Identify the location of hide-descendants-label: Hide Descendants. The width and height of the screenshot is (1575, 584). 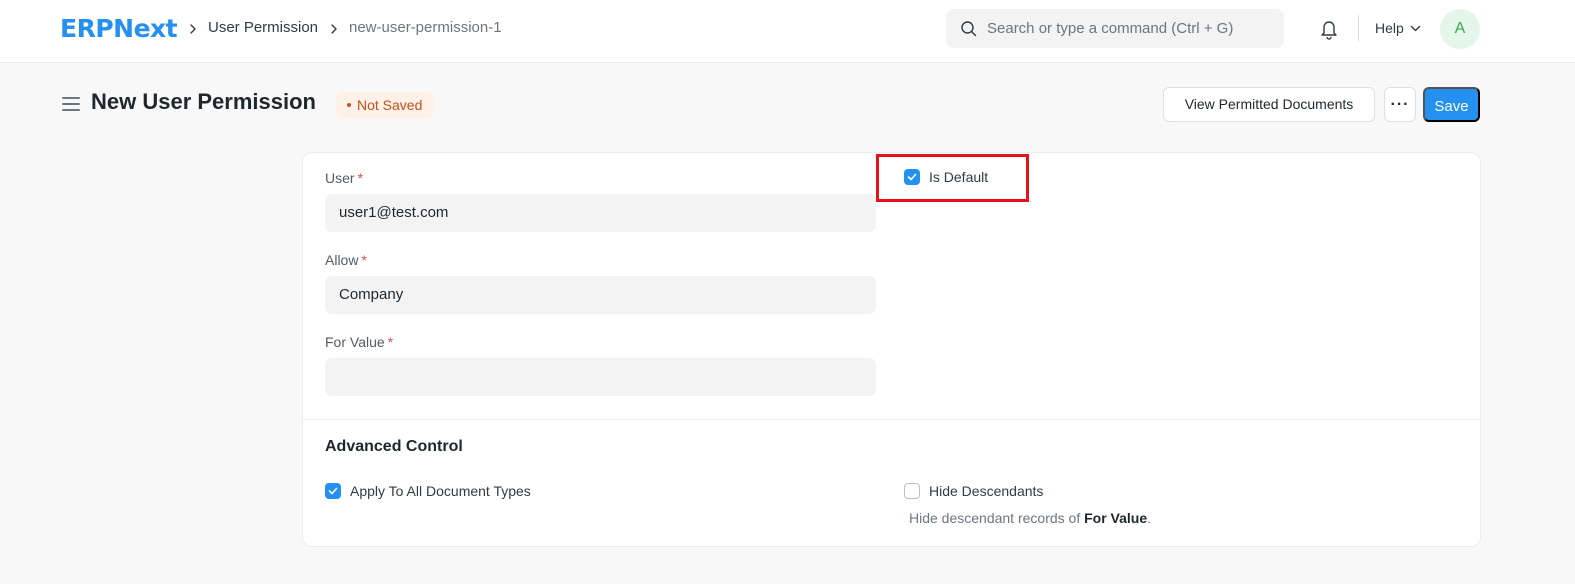
(986, 491).